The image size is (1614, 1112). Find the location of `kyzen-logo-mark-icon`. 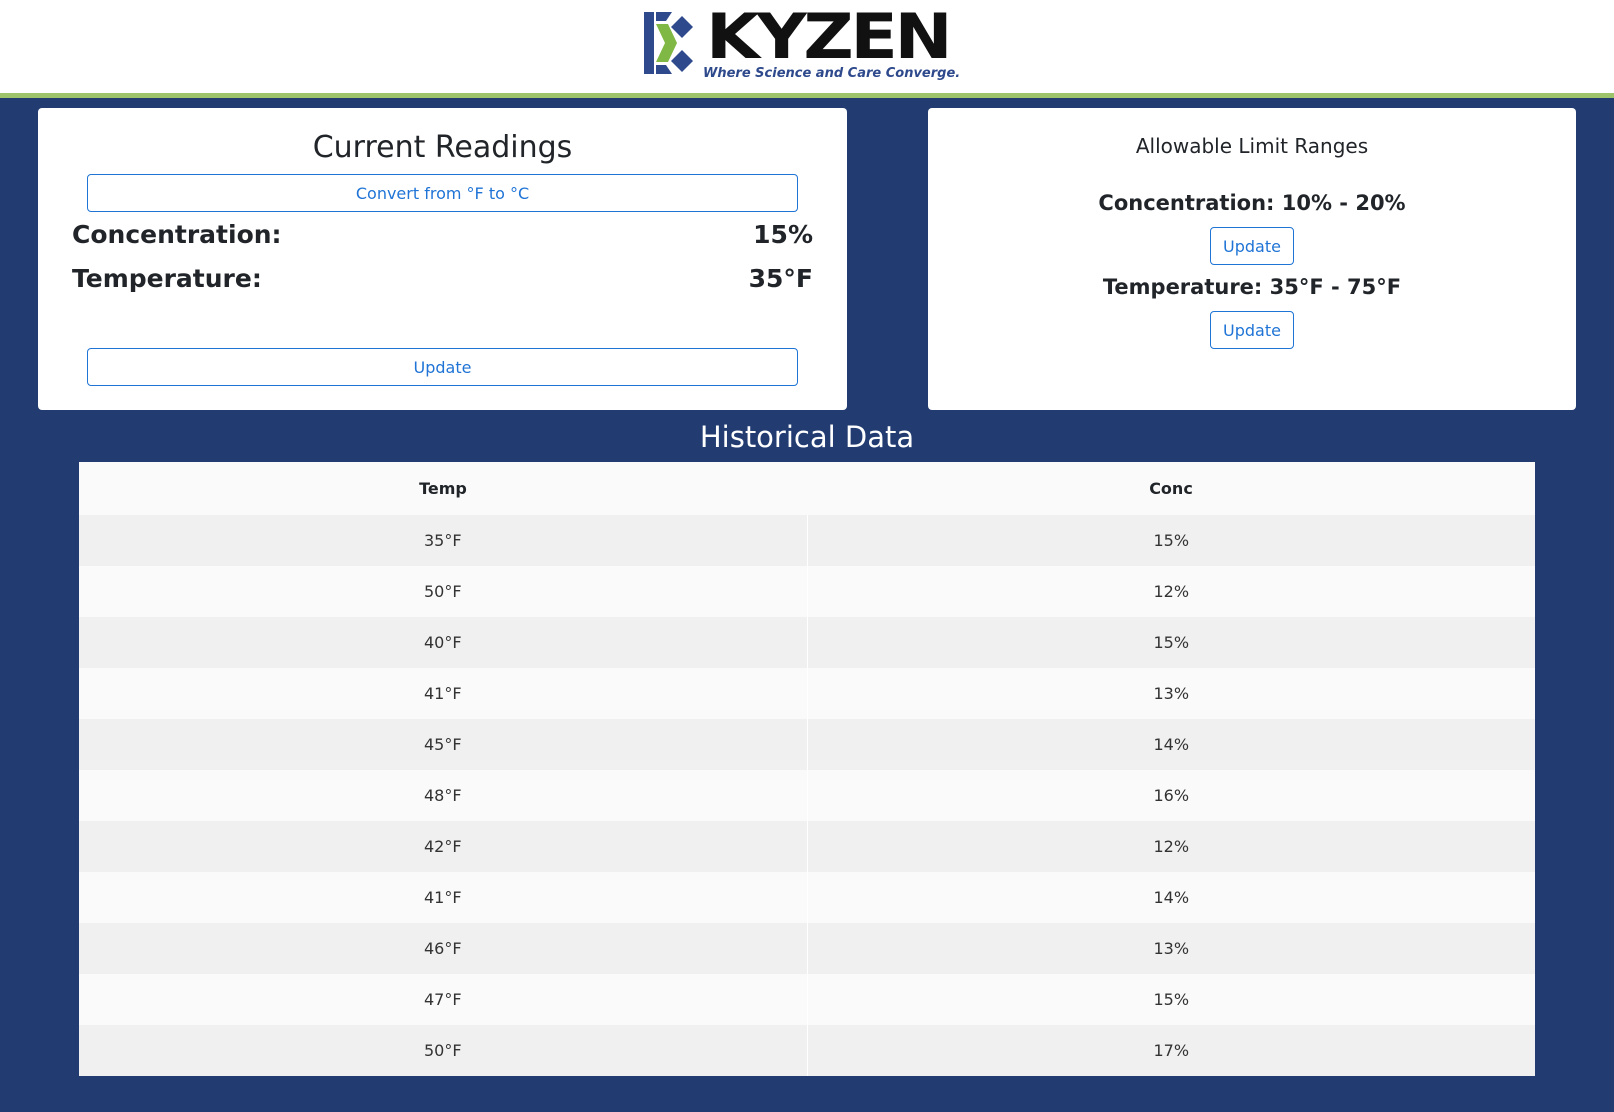

kyzen-logo-mark-icon is located at coordinates (668, 43).